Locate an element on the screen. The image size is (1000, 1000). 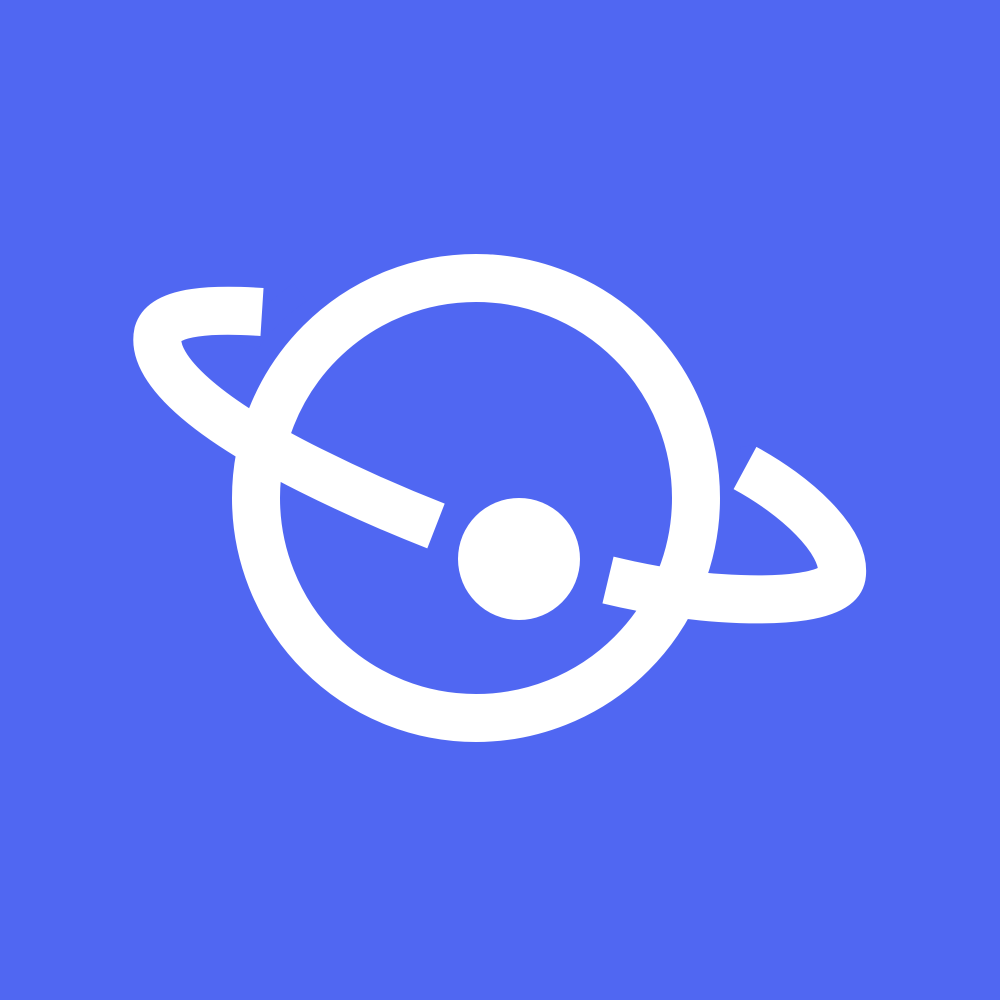
moon-icon is located at coordinates (519, 559).